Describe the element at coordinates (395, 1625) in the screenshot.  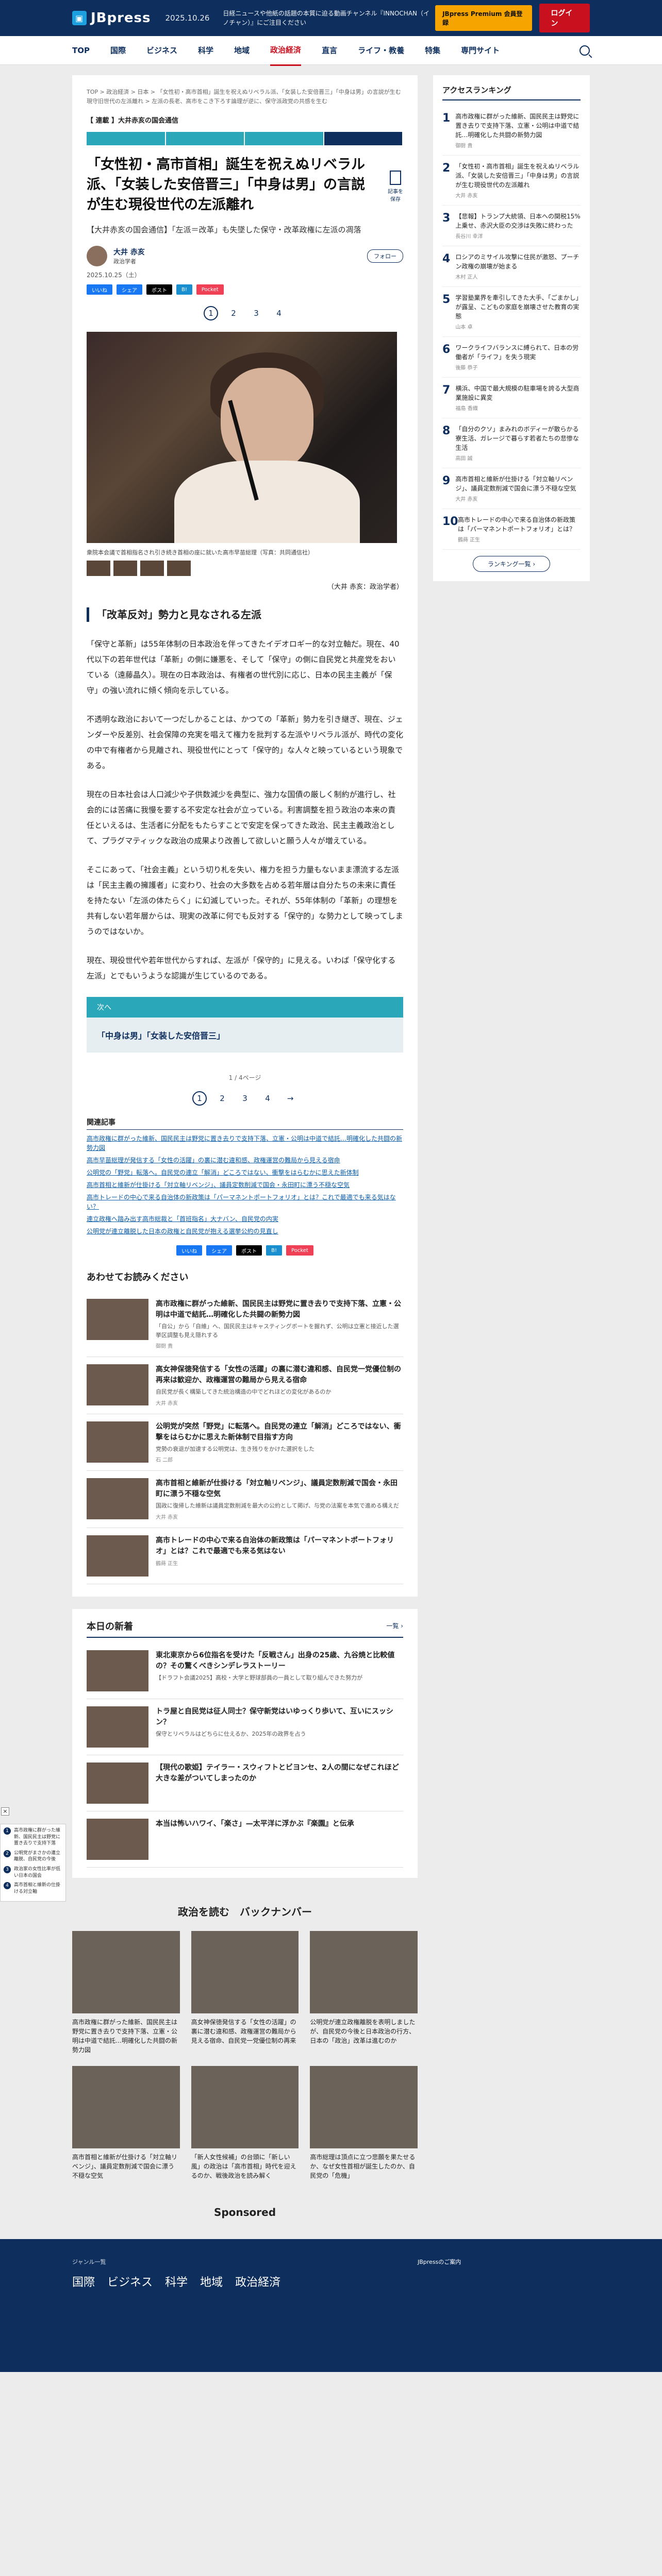
I see `new-news-more: 一覧 ›` at that location.